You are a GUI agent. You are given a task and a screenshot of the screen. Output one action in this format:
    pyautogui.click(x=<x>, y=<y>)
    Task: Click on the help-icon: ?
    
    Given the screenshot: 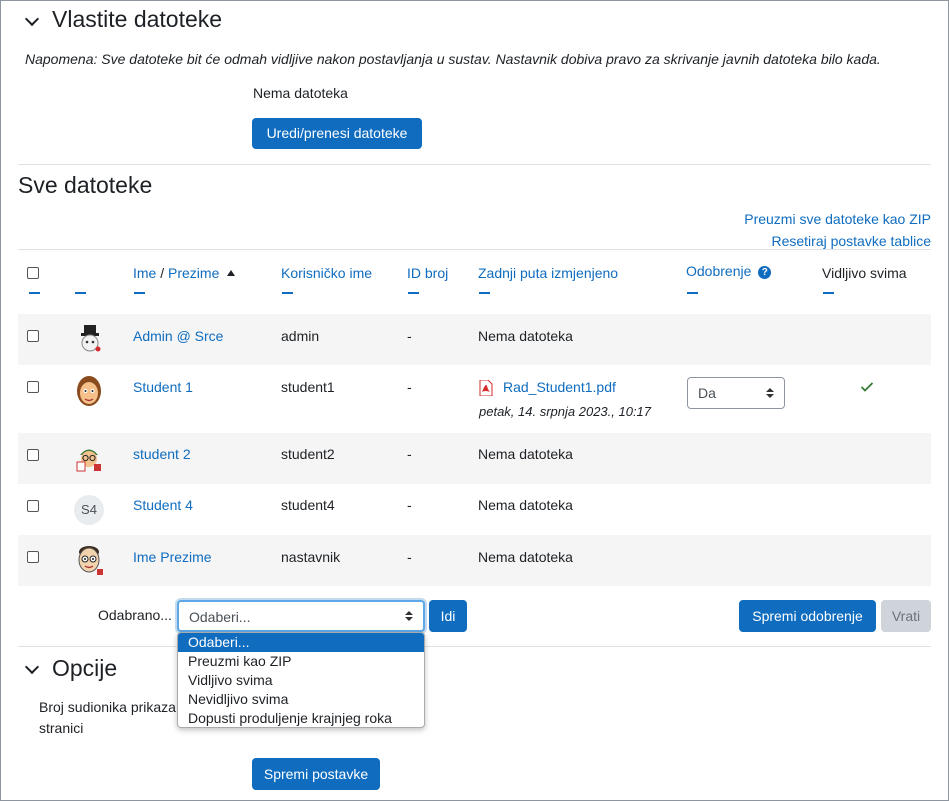 What is the action you would take?
    pyautogui.click(x=765, y=272)
    